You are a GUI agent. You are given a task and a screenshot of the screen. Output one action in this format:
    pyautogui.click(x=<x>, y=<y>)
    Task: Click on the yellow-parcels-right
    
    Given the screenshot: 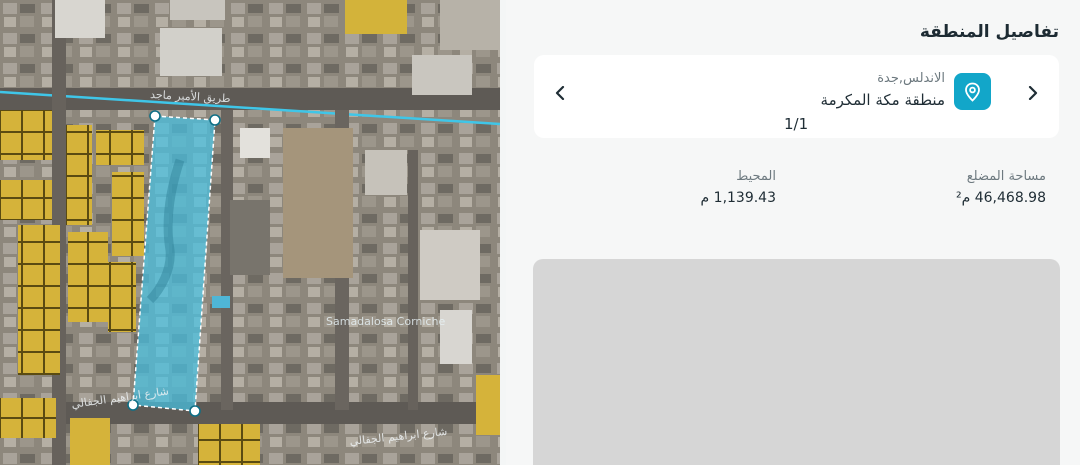 What is the action you would take?
    pyautogui.click(x=488, y=405)
    